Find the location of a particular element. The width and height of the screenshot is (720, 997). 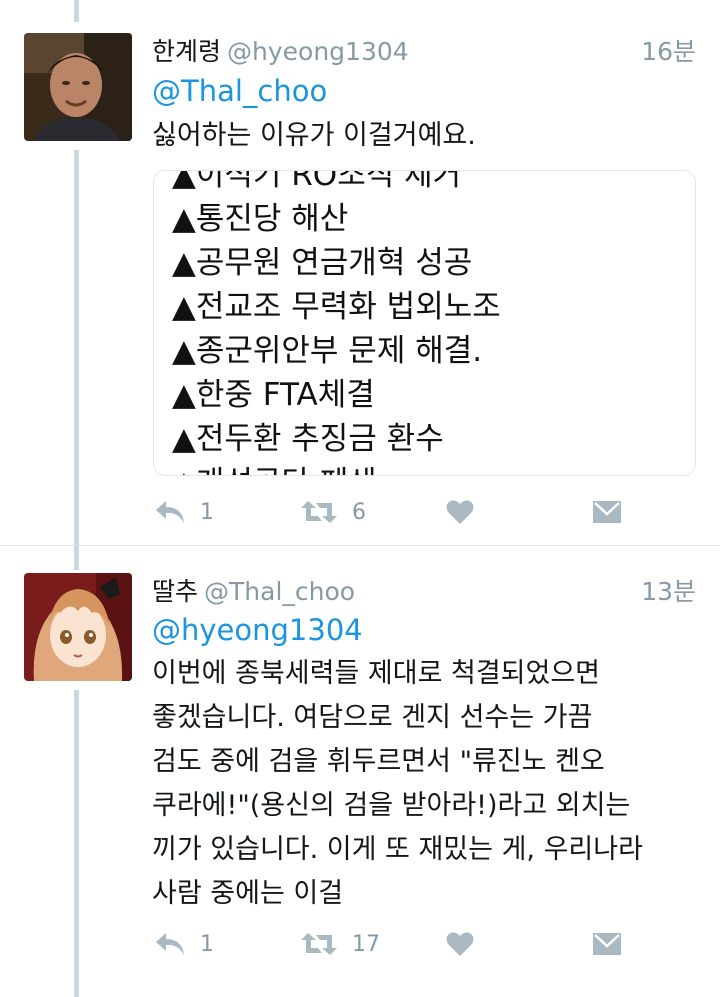

media-text-line: ▲종군위안부 문제 해결. is located at coordinates (327, 351).